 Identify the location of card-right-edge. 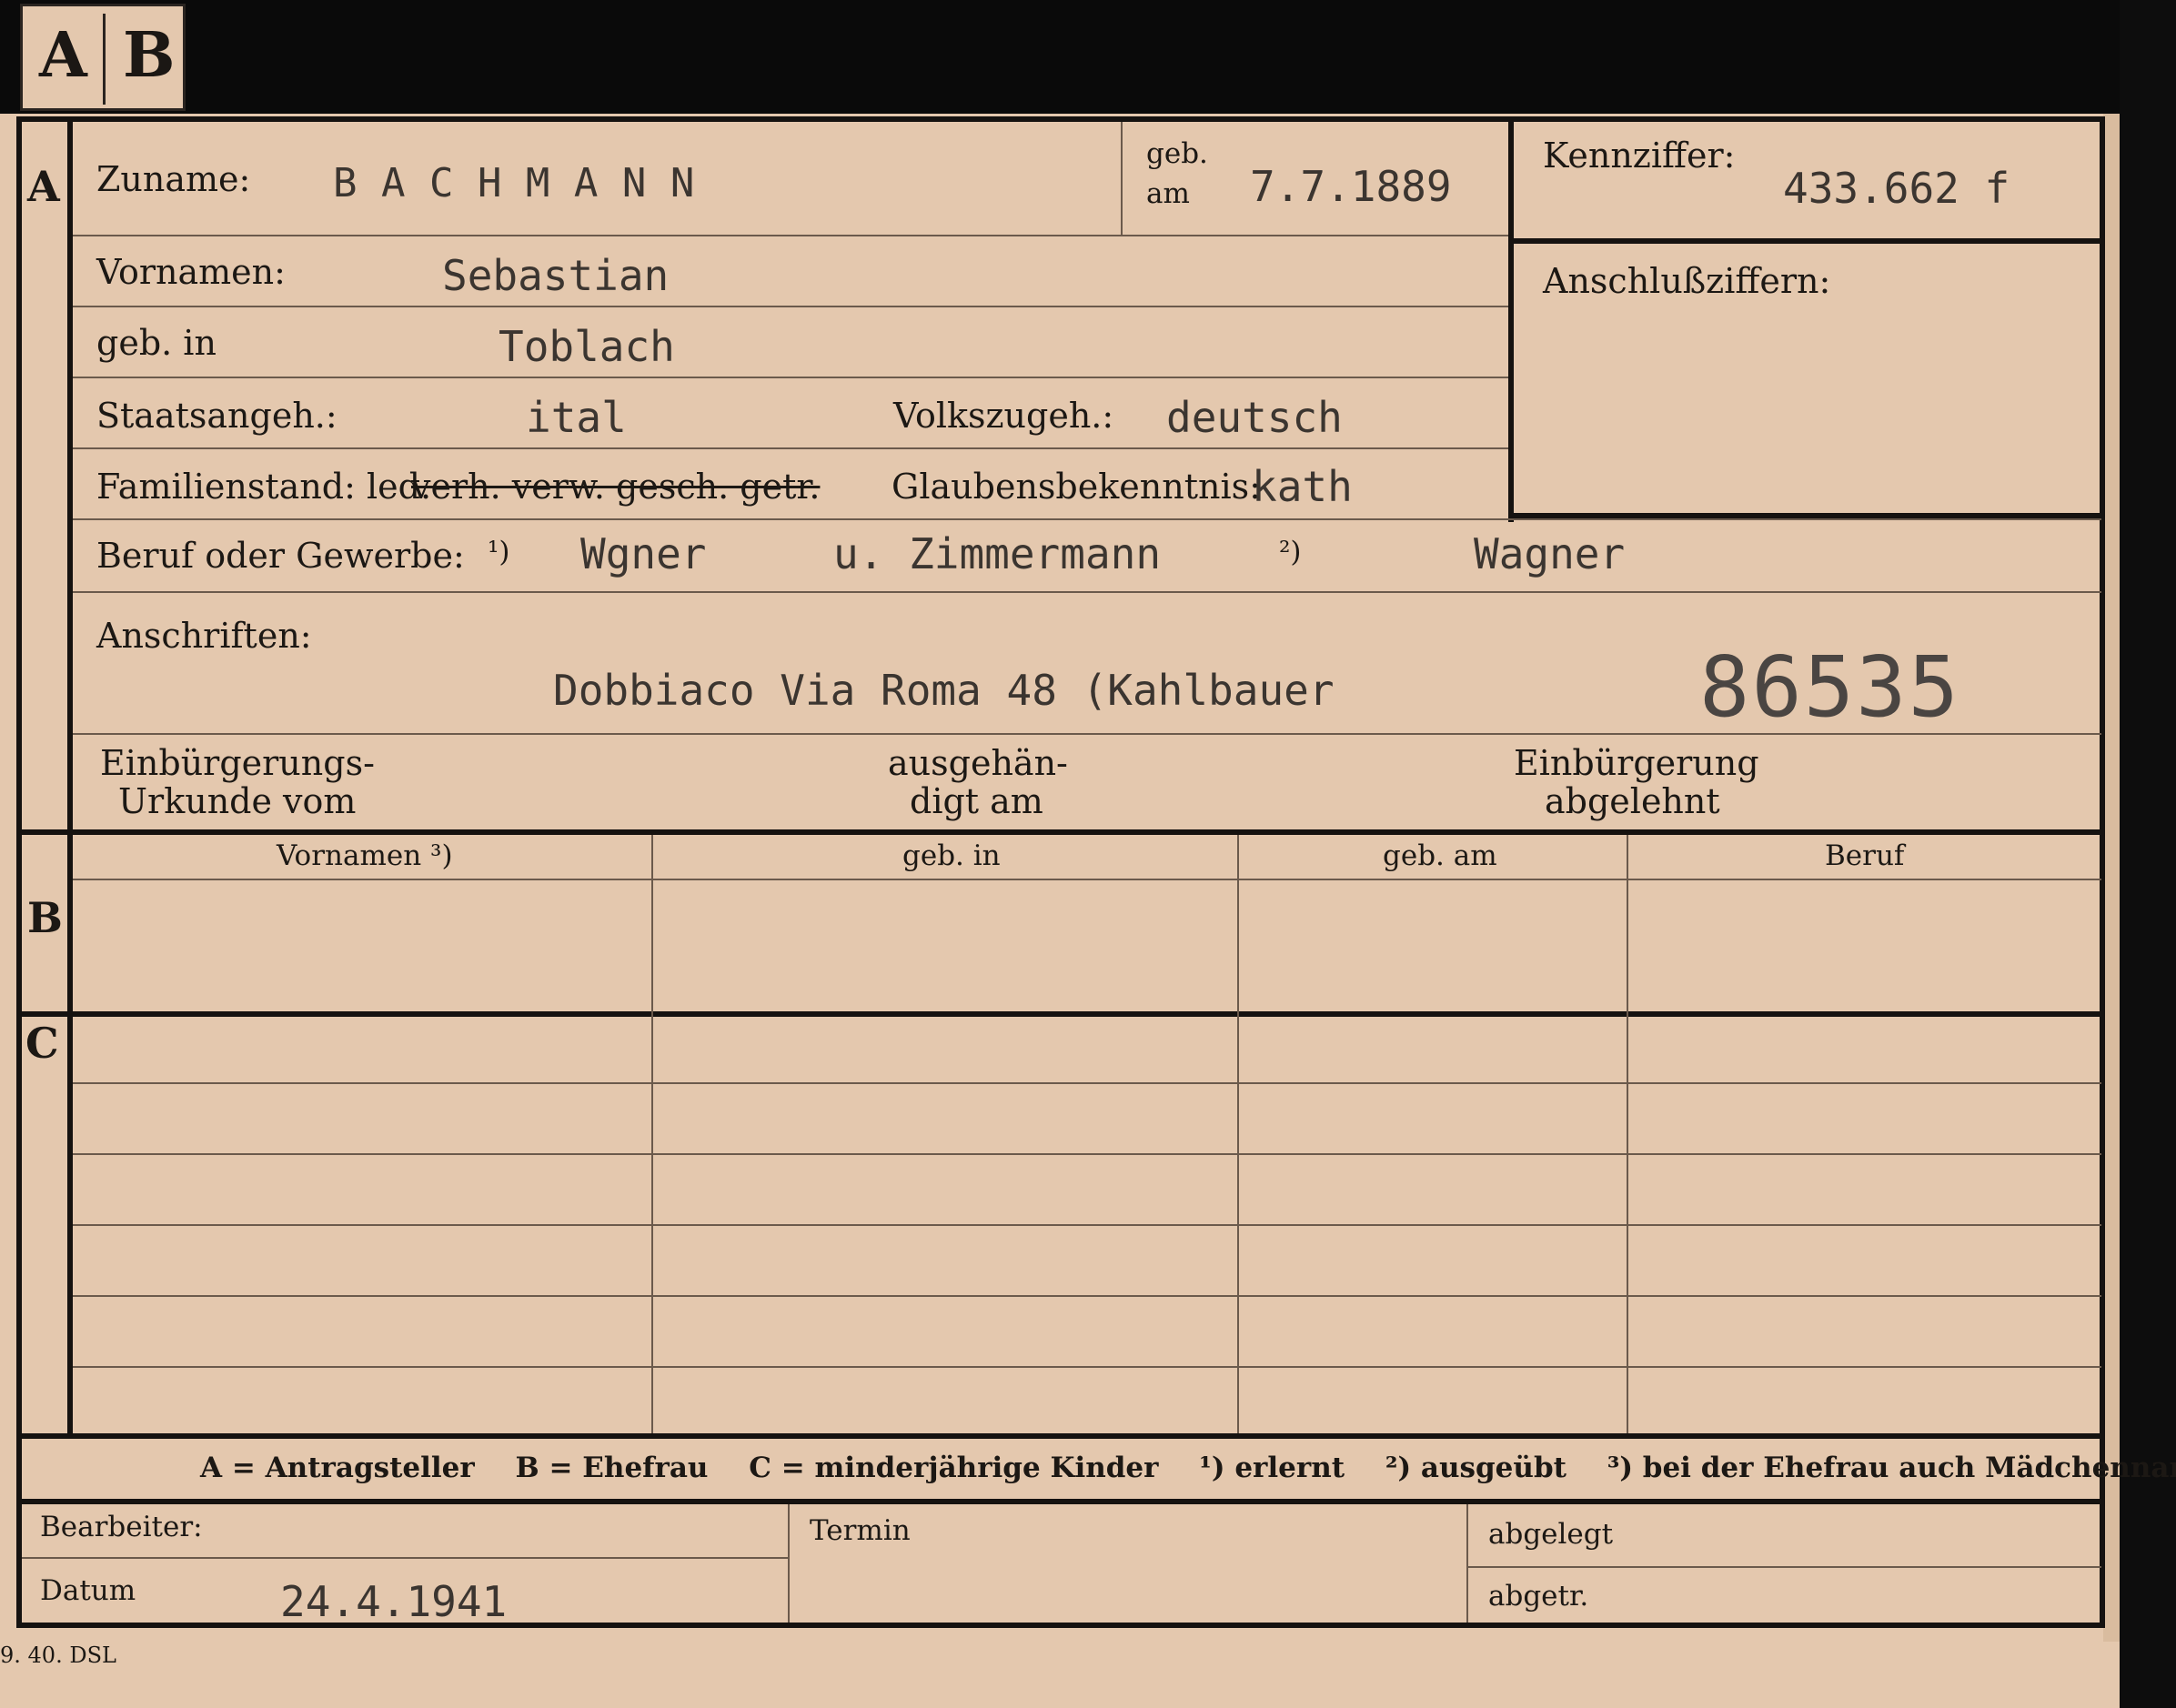
(2111, 878).